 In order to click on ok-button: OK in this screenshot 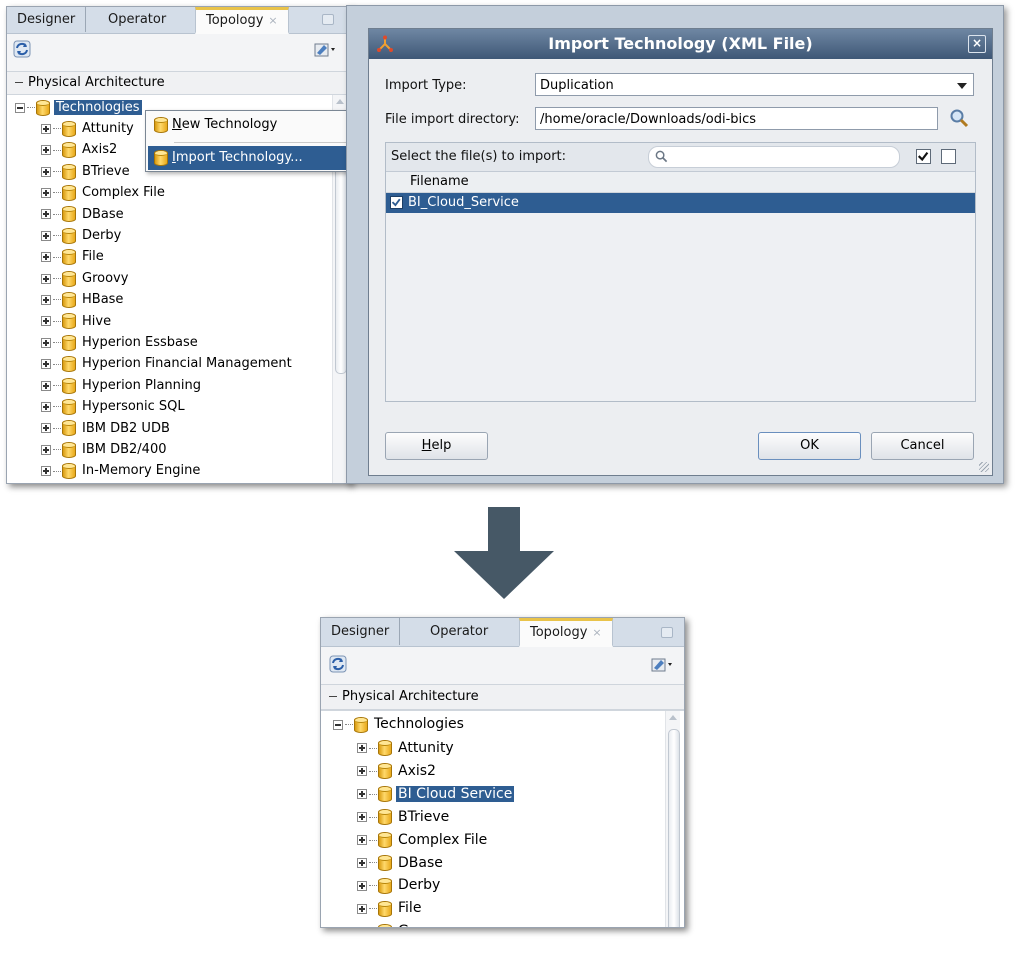, I will do `click(809, 446)`.